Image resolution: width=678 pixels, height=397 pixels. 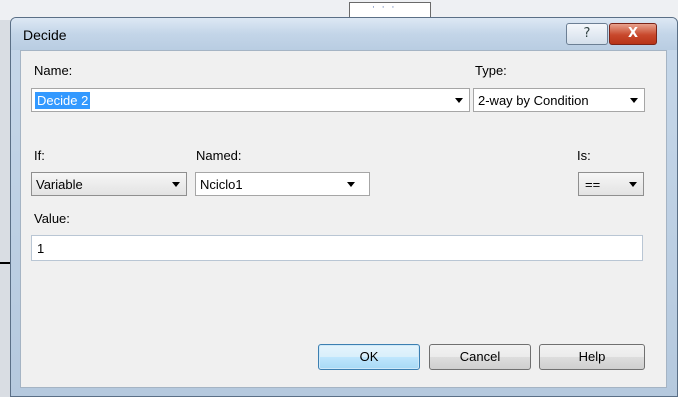 What do you see at coordinates (593, 184) in the screenshot?
I see `is-select-value: ==` at bounding box center [593, 184].